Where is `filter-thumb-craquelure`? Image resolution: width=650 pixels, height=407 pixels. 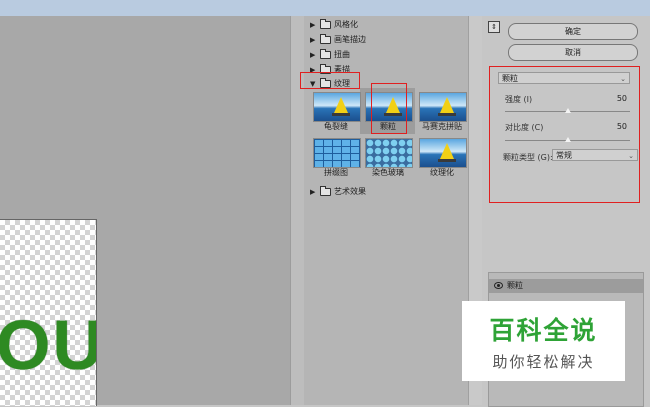
filter-thumb-craquelure is located at coordinates (337, 107).